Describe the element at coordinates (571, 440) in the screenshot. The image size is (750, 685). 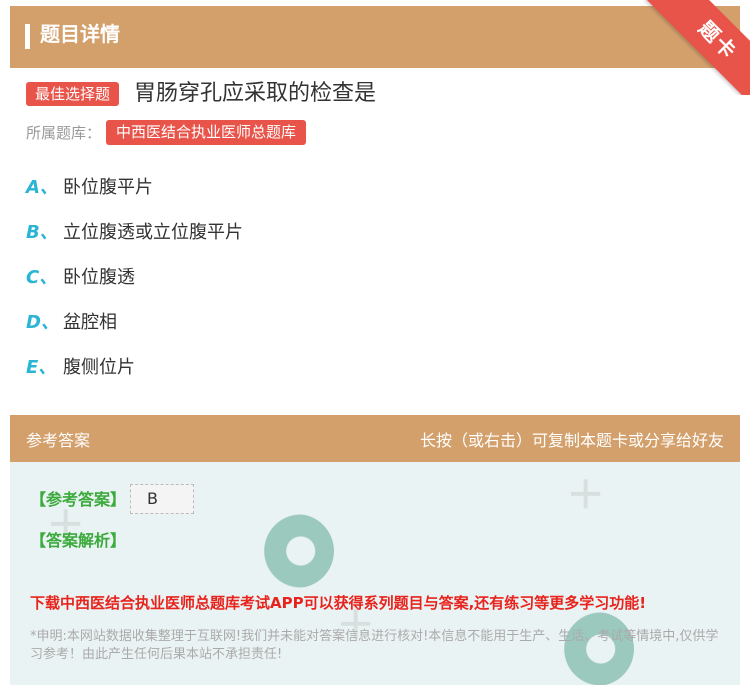
I see `share-hint: 长按（或右击）可复制本题卡或分享给好友` at that location.